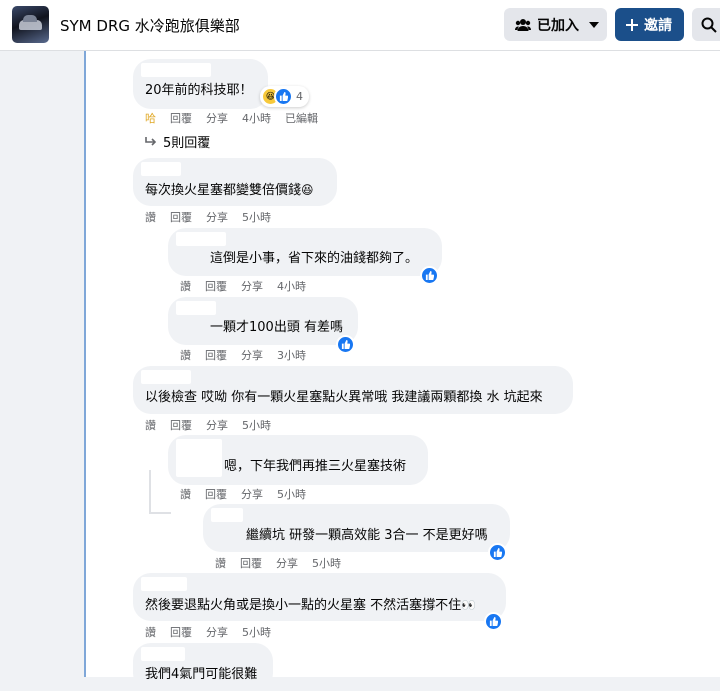 Image resolution: width=720 pixels, height=691 pixels. What do you see at coordinates (367, 535) in the screenshot?
I see `comment-text: 繼續坑 研發一顆高效能 3合一 不是更好嗎` at bounding box center [367, 535].